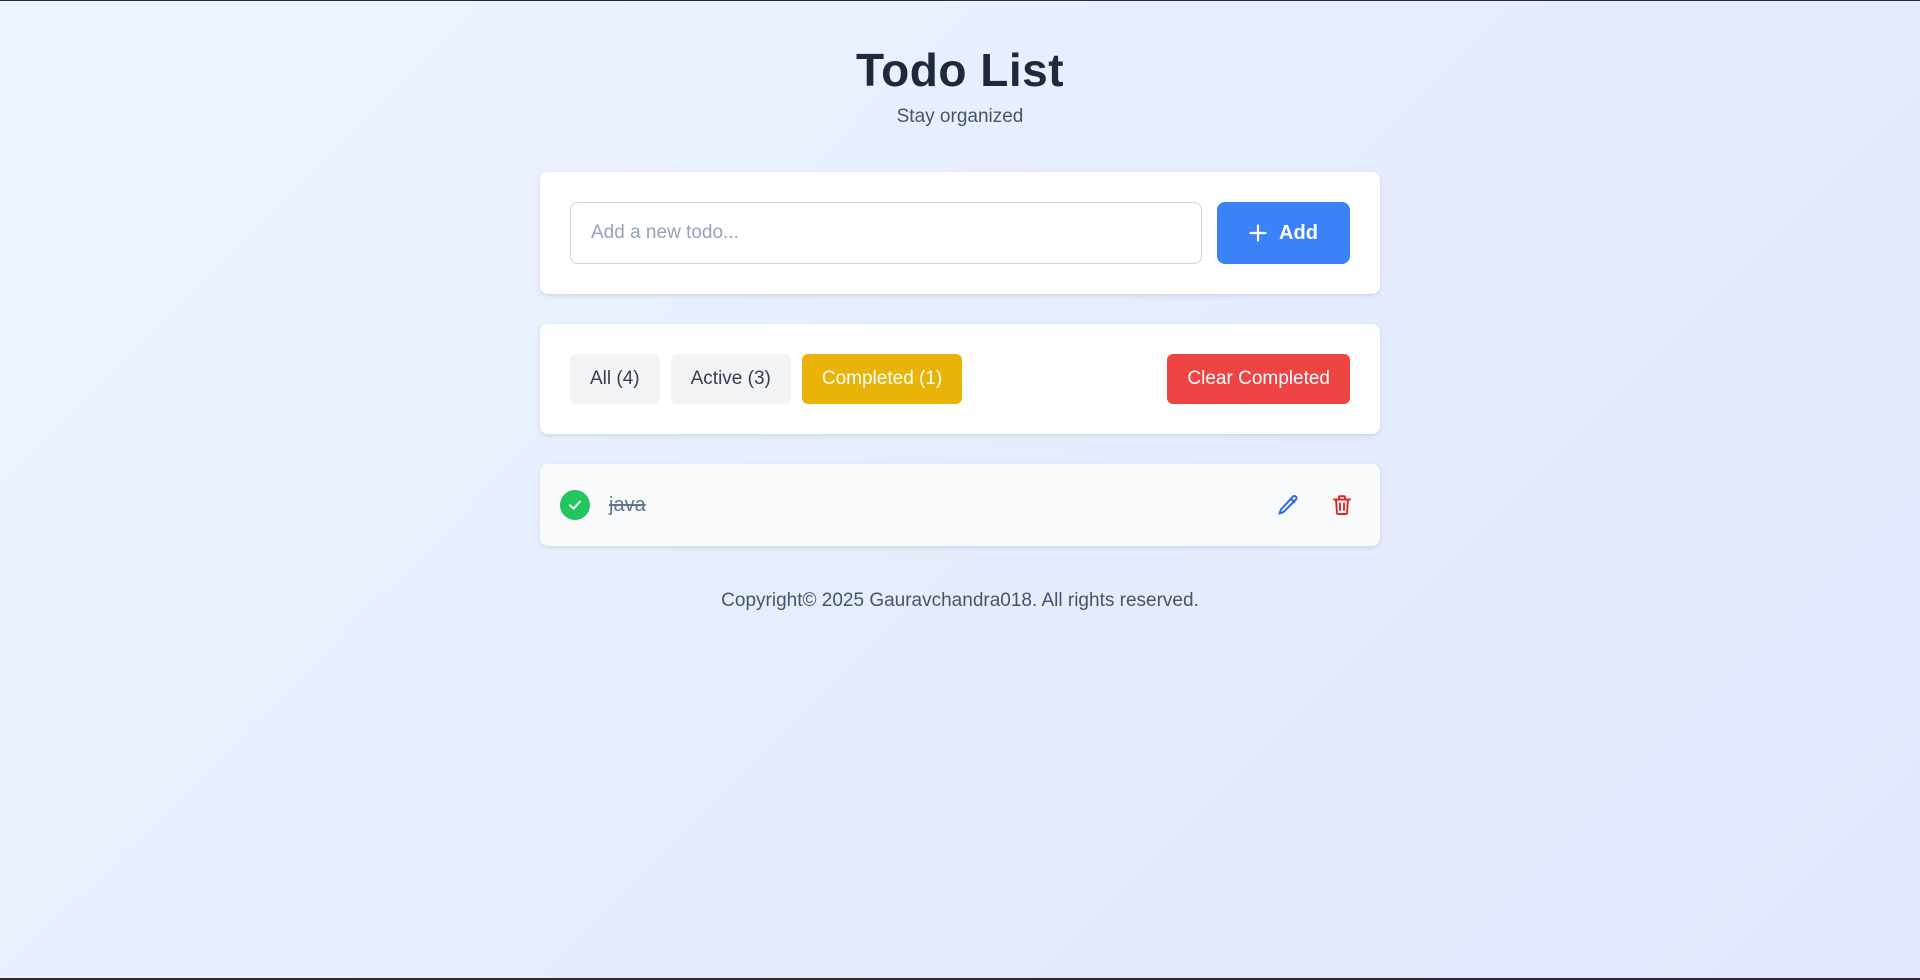 The height and width of the screenshot is (980, 1920). Describe the element at coordinates (960, 70) in the screenshot. I see `page-title: Todo List` at that location.